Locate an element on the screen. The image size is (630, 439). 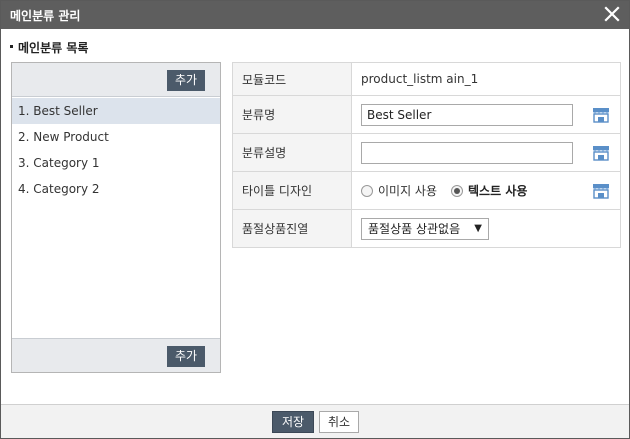
dialog-footer: 저장 취소 is located at coordinates (315, 421).